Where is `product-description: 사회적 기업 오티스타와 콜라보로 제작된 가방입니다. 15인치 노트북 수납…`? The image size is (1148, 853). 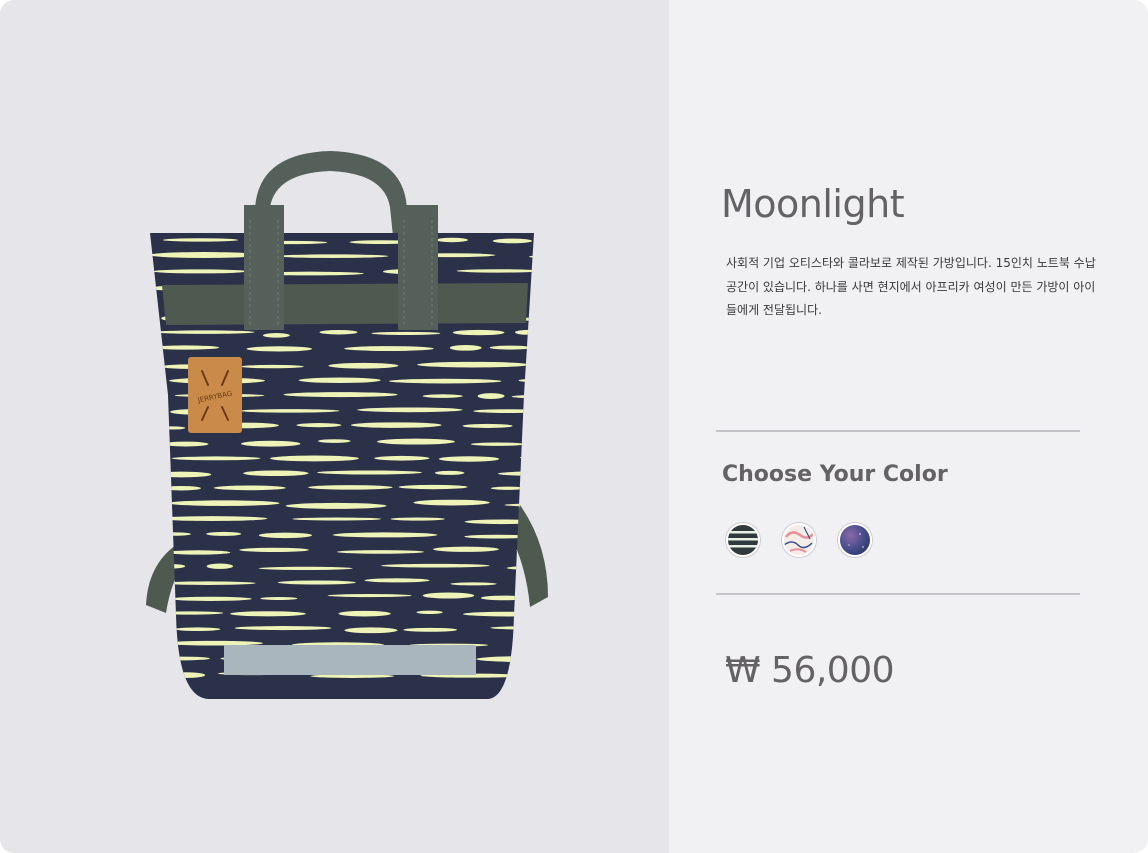 product-description: 사회적 기업 오티스타와 콜라보로 제작된 가방입니다. 15인치 노트북 수납… is located at coordinates (911, 286).